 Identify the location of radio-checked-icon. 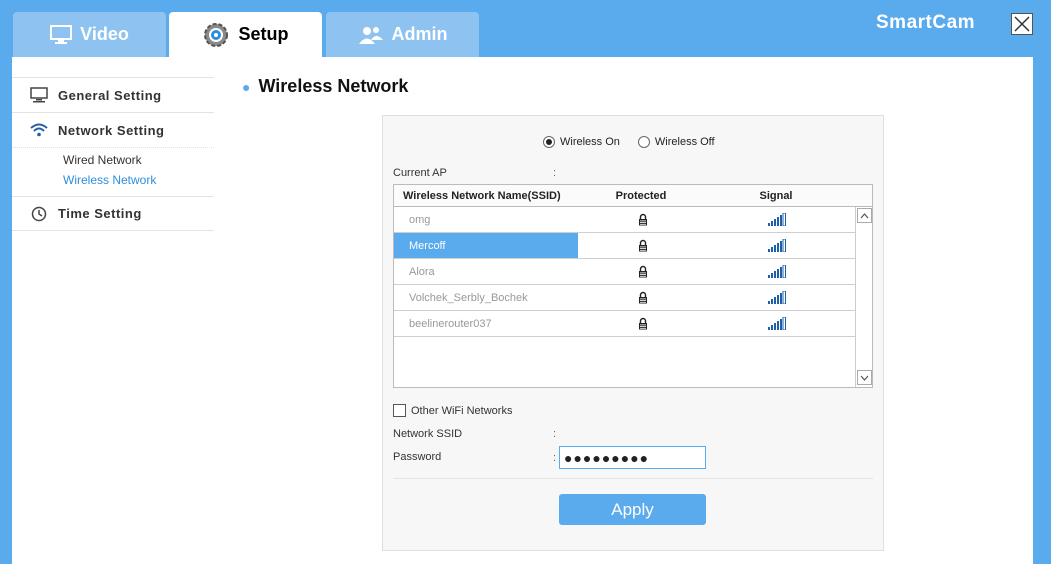
(549, 142).